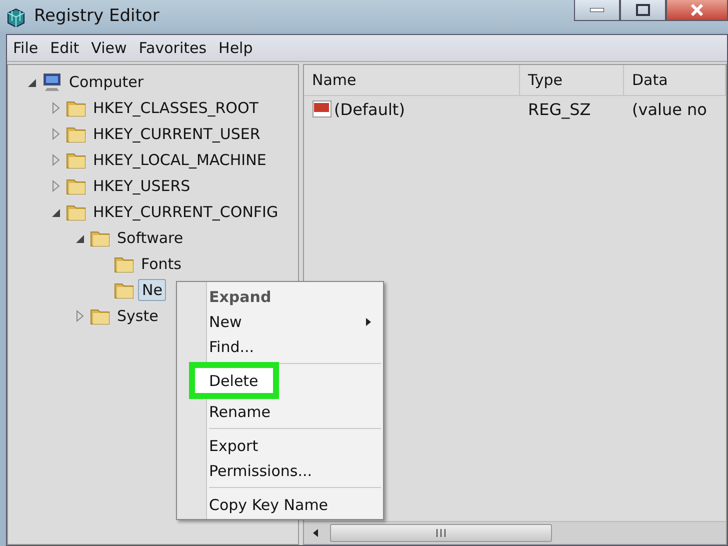 This screenshot has width=728, height=546. Describe the element at coordinates (322, 109) in the screenshot. I see `string-value-icon` at that location.